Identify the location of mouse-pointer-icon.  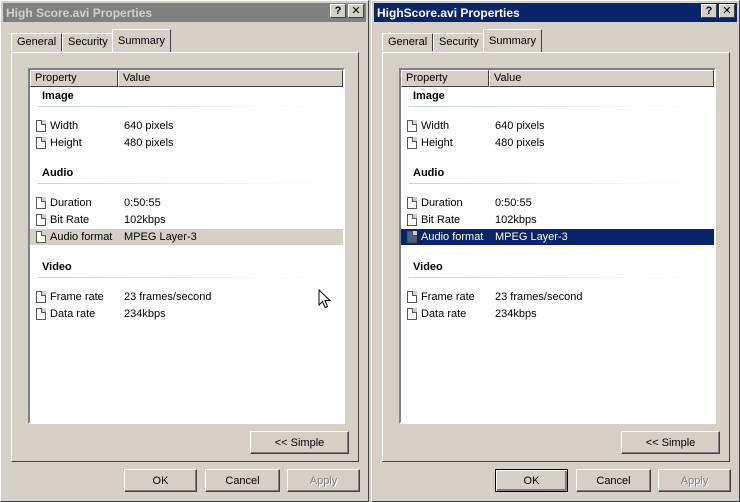
(325, 299).